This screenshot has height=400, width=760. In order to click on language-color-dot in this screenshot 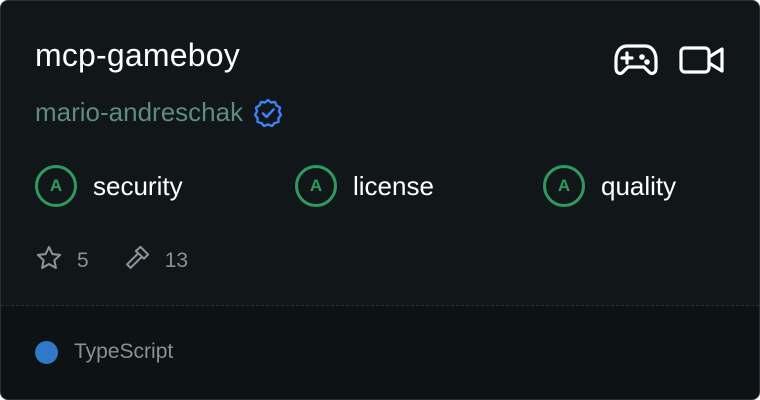, I will do `click(46, 352)`.